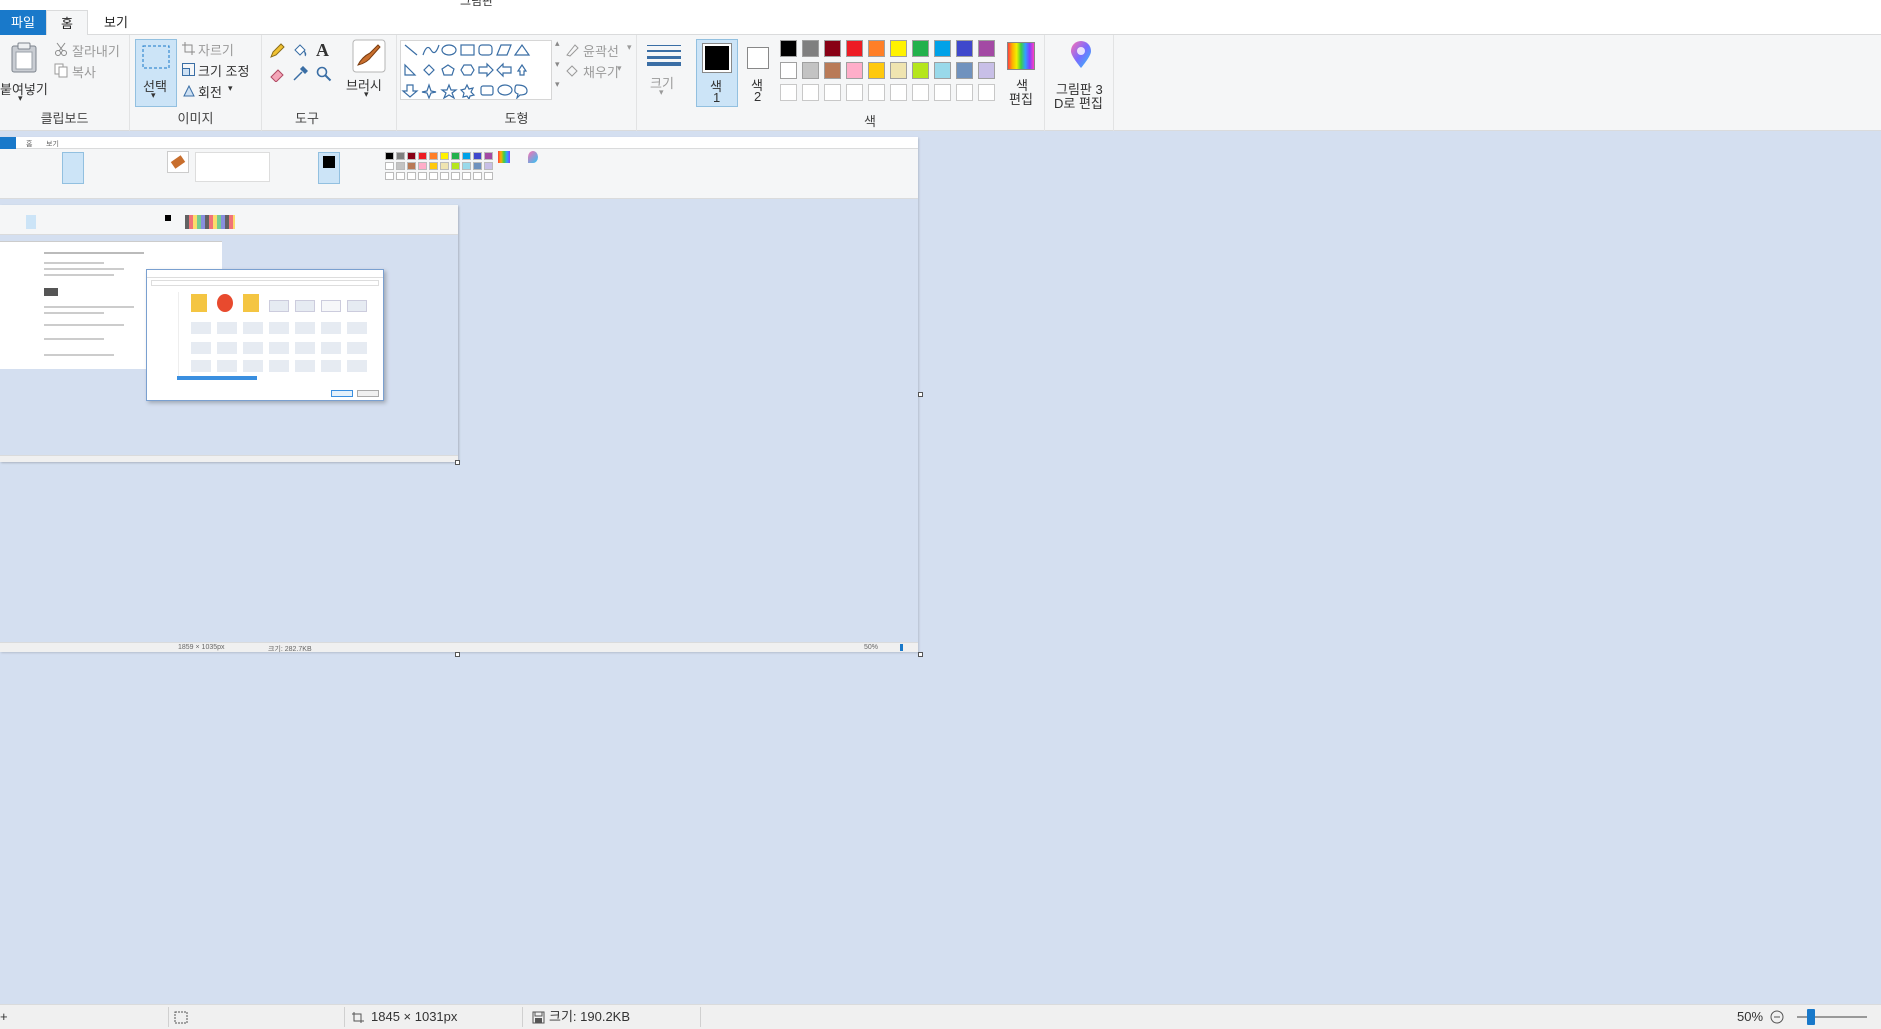 Image resolution: width=1881 pixels, height=1029 pixels. Describe the element at coordinates (300, 74) in the screenshot. I see `color-picker-icon` at that location.